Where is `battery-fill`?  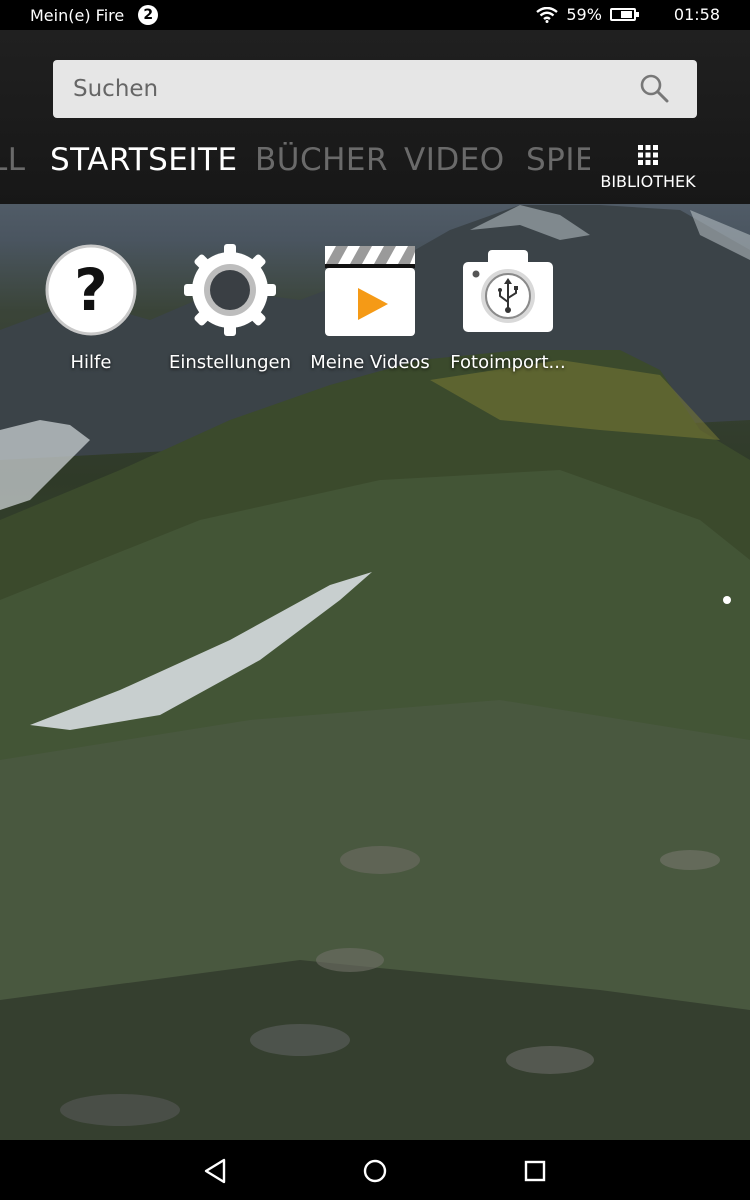 battery-fill is located at coordinates (626, 14).